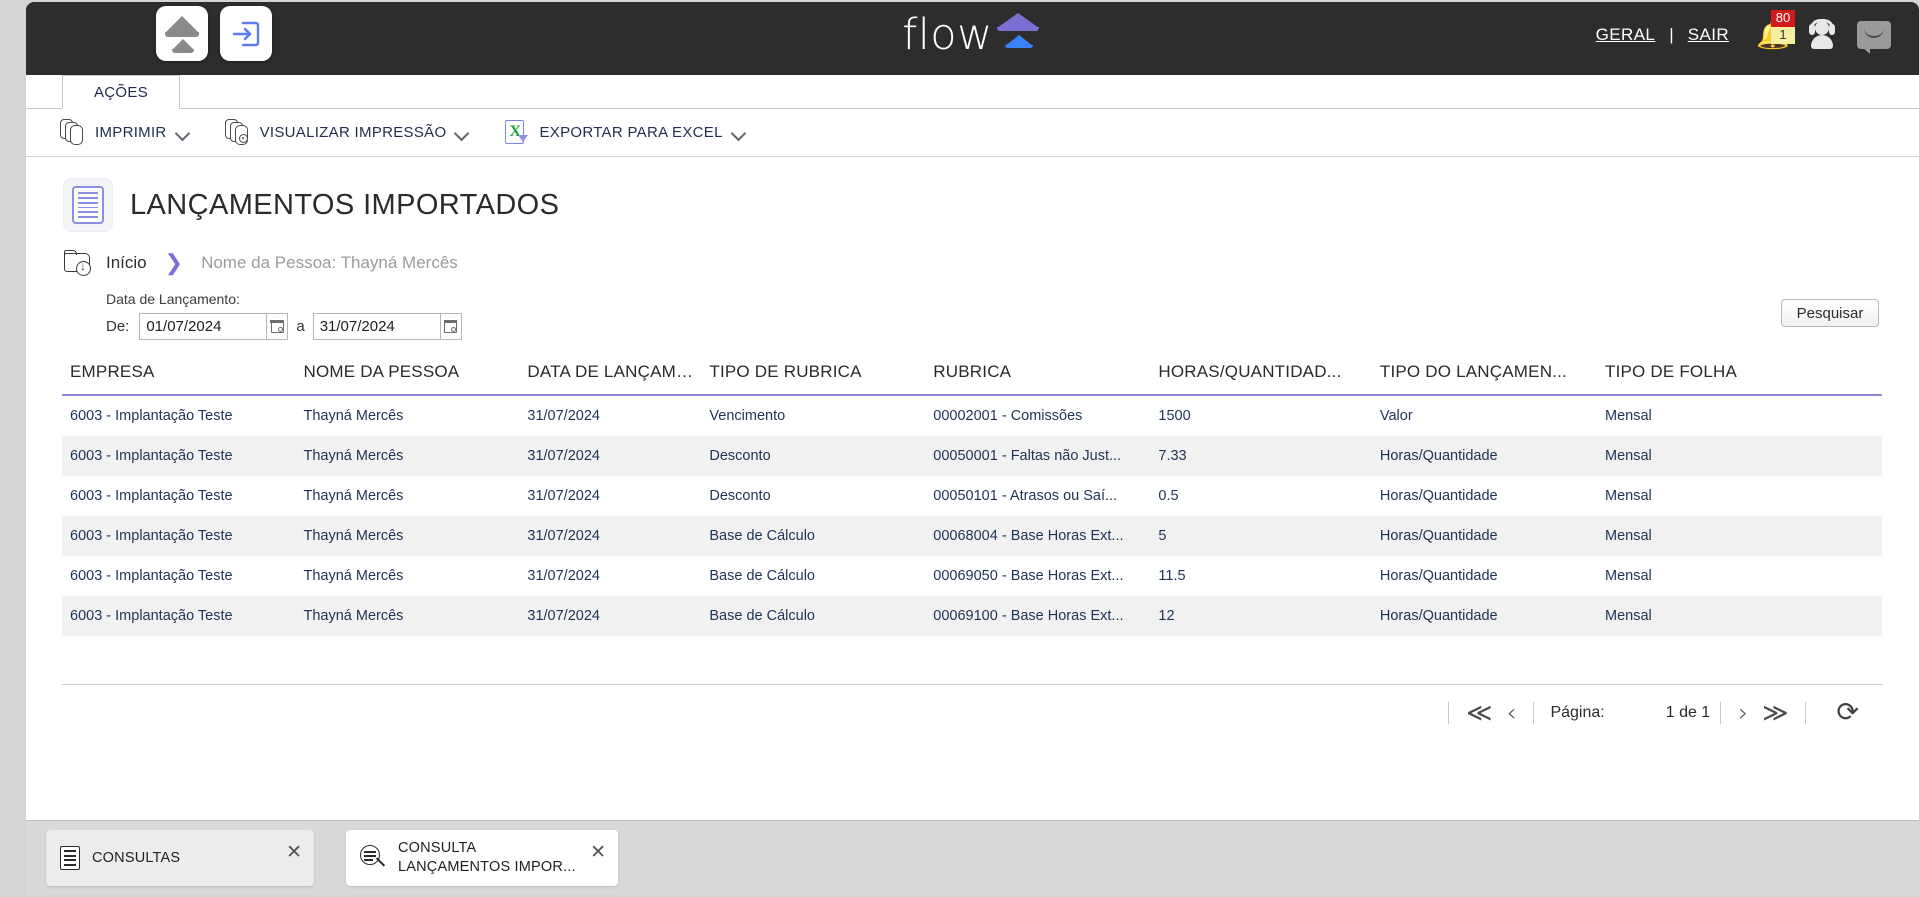  Describe the element at coordinates (740, 456) in the screenshot. I see `cell-tipo-de-rubrica: Desconto` at that location.